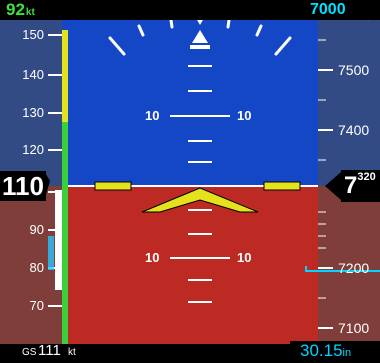 The height and width of the screenshot is (363, 380). I want to click on speed-label-70: 70, so click(36, 305).